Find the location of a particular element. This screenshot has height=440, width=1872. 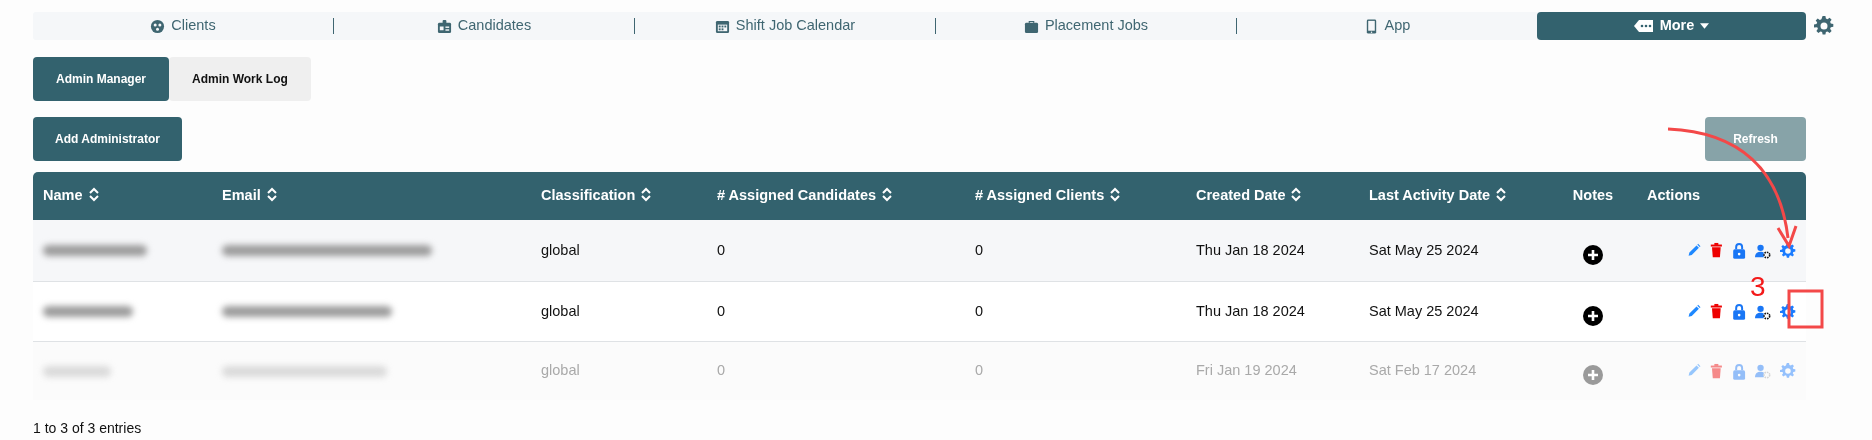

nav-link: Clients is located at coordinates (183, 26).